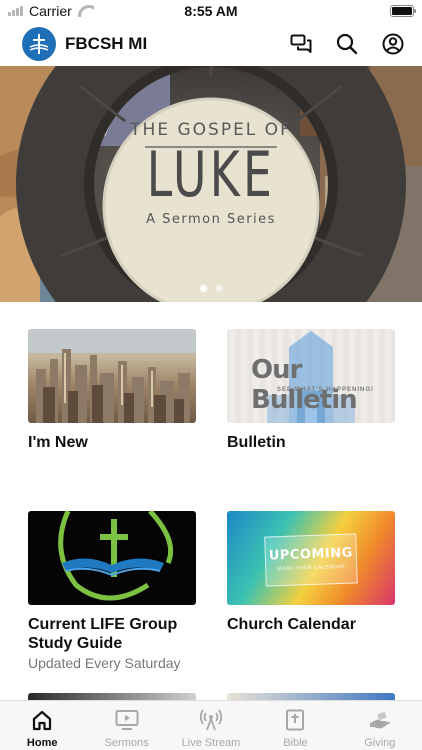 This screenshot has height=750, width=422. What do you see at coordinates (211, 11) in the screenshot?
I see `status-bar: Carrier 8:55 AM` at bounding box center [211, 11].